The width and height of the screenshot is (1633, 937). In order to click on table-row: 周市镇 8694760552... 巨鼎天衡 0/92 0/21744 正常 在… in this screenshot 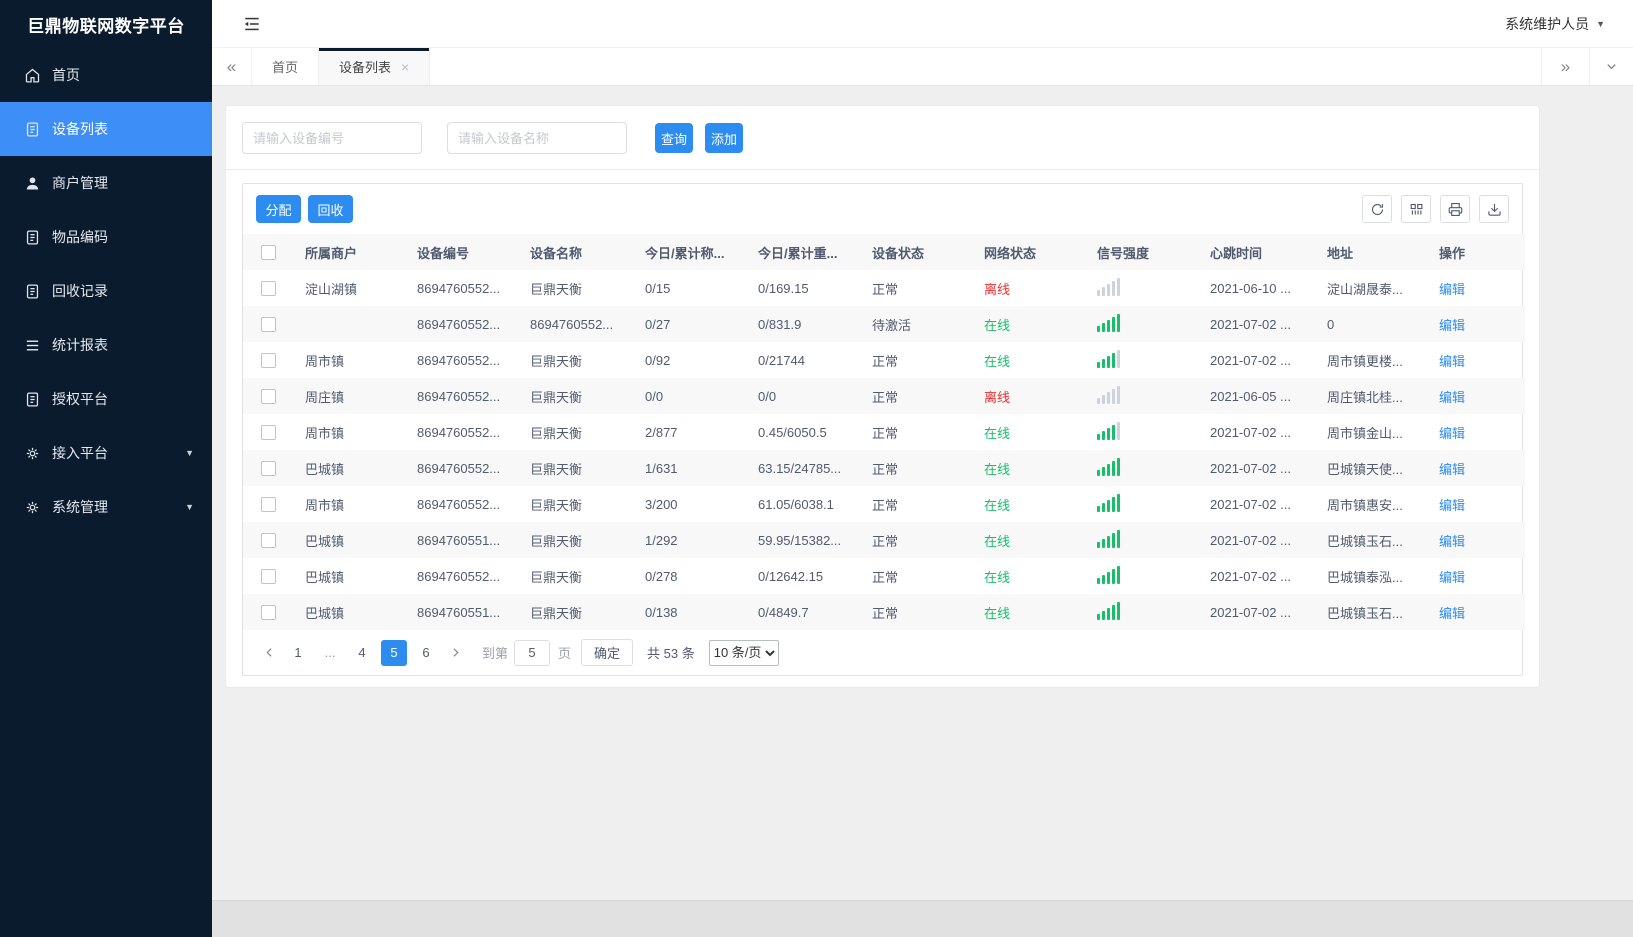, I will do `click(884, 360)`.